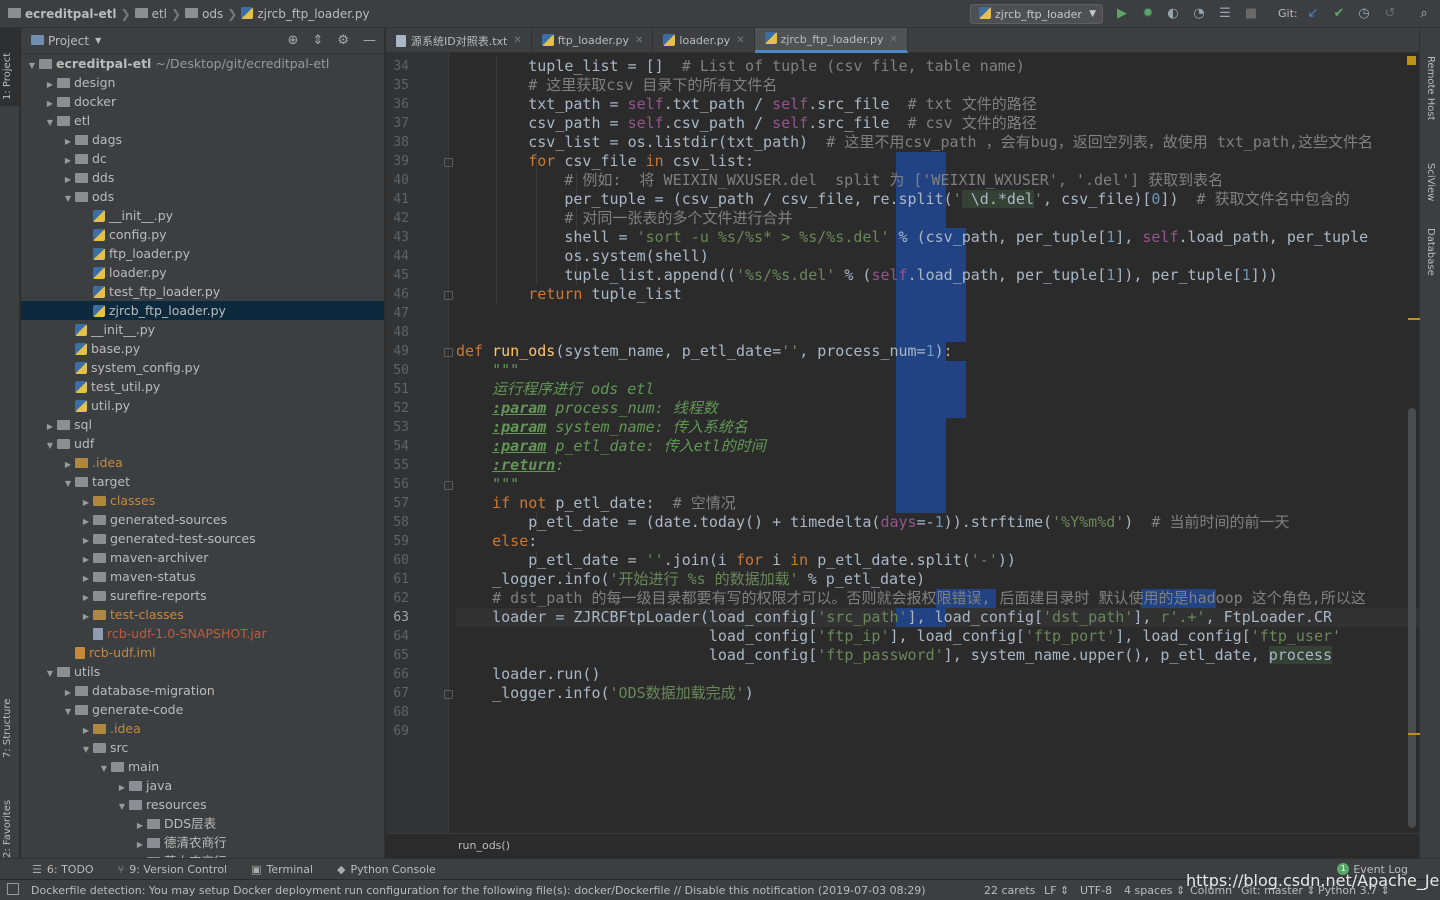 This screenshot has height=900, width=1440. What do you see at coordinates (202, 139) in the screenshot?
I see `tree-folder: ▶ dags` at bounding box center [202, 139].